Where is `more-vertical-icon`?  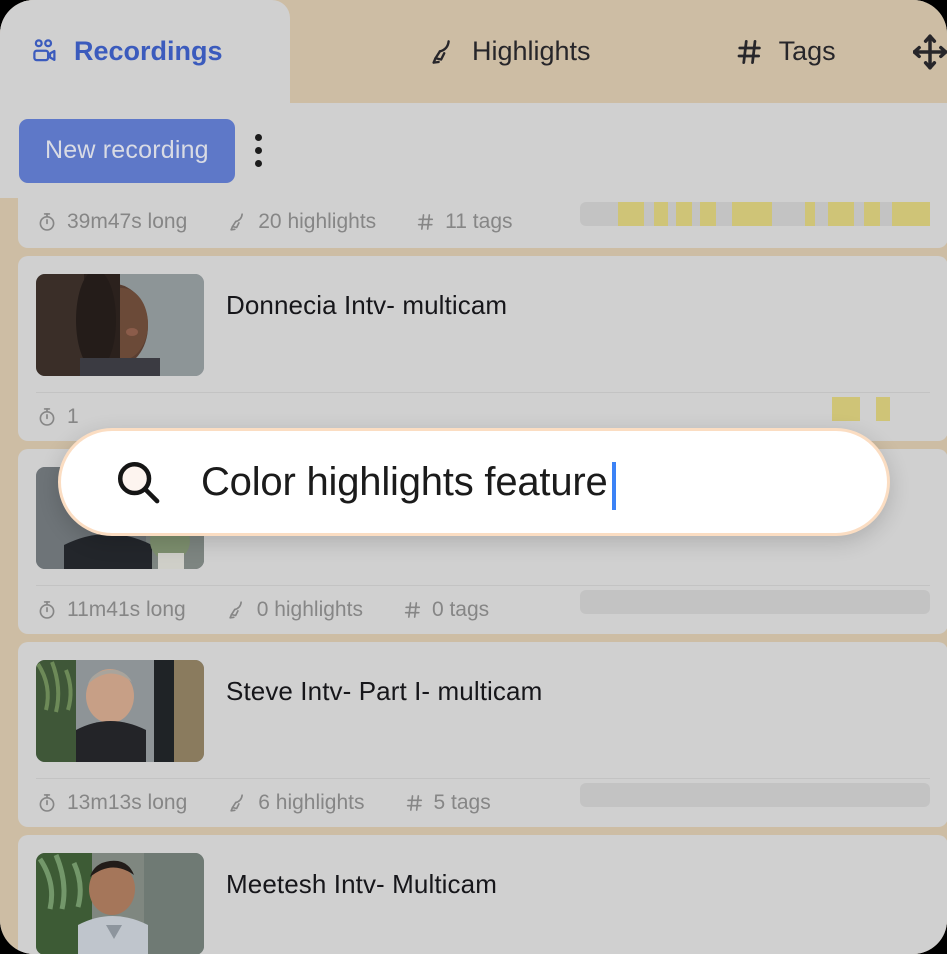 more-vertical-icon is located at coordinates (259, 151).